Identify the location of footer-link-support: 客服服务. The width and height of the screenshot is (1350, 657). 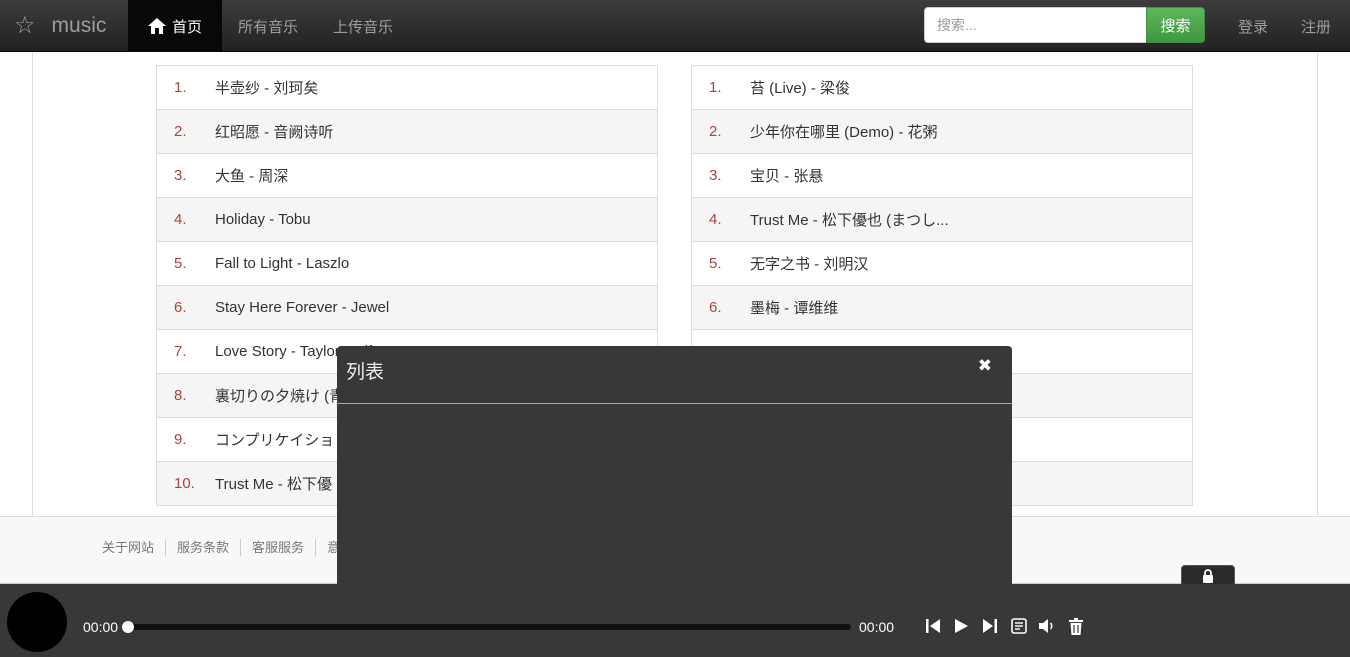
(277, 547).